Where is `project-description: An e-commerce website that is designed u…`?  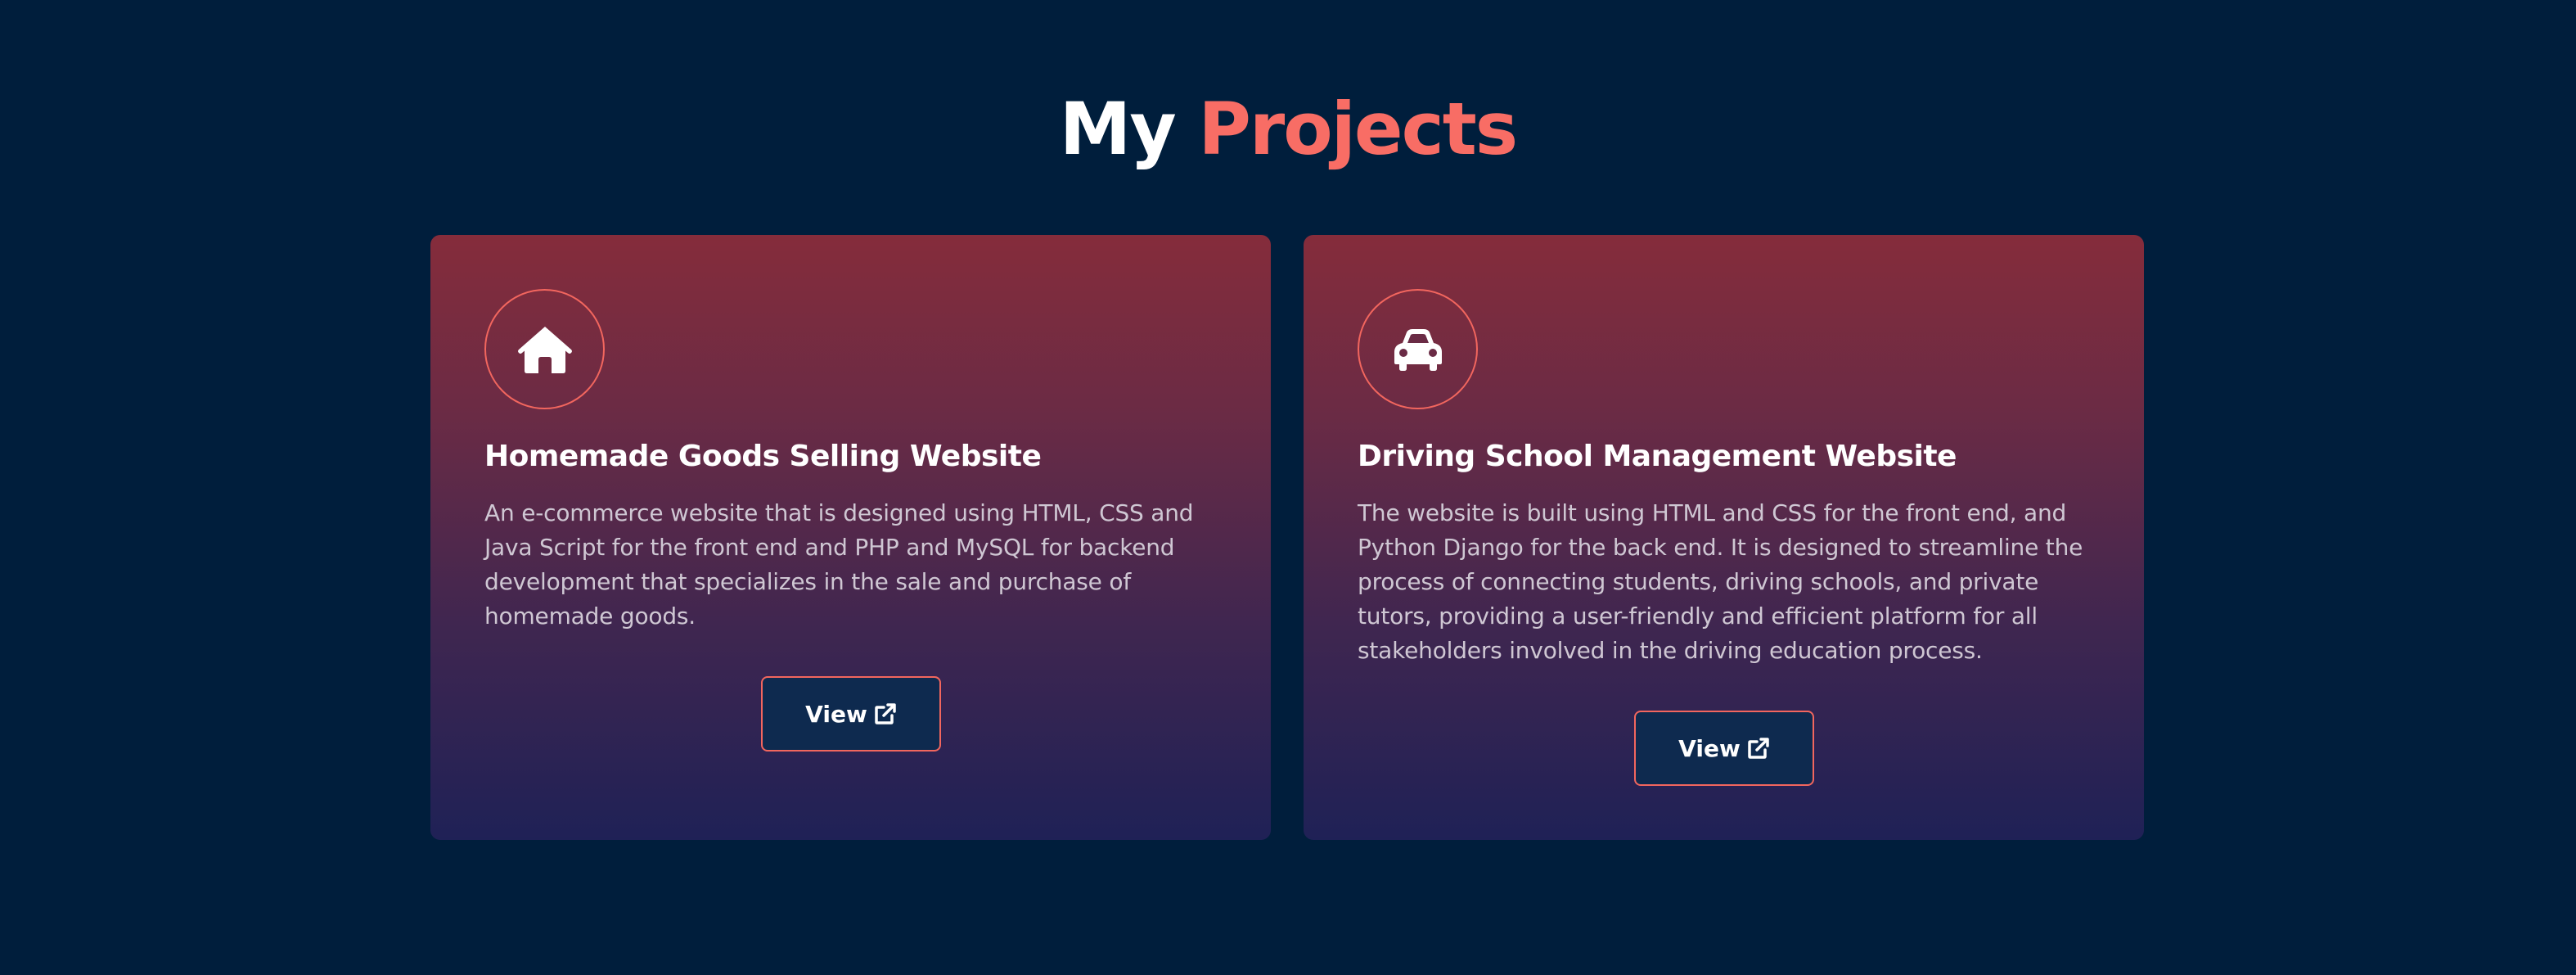
project-description: An e-commerce website that is designed u… is located at coordinates (839, 564).